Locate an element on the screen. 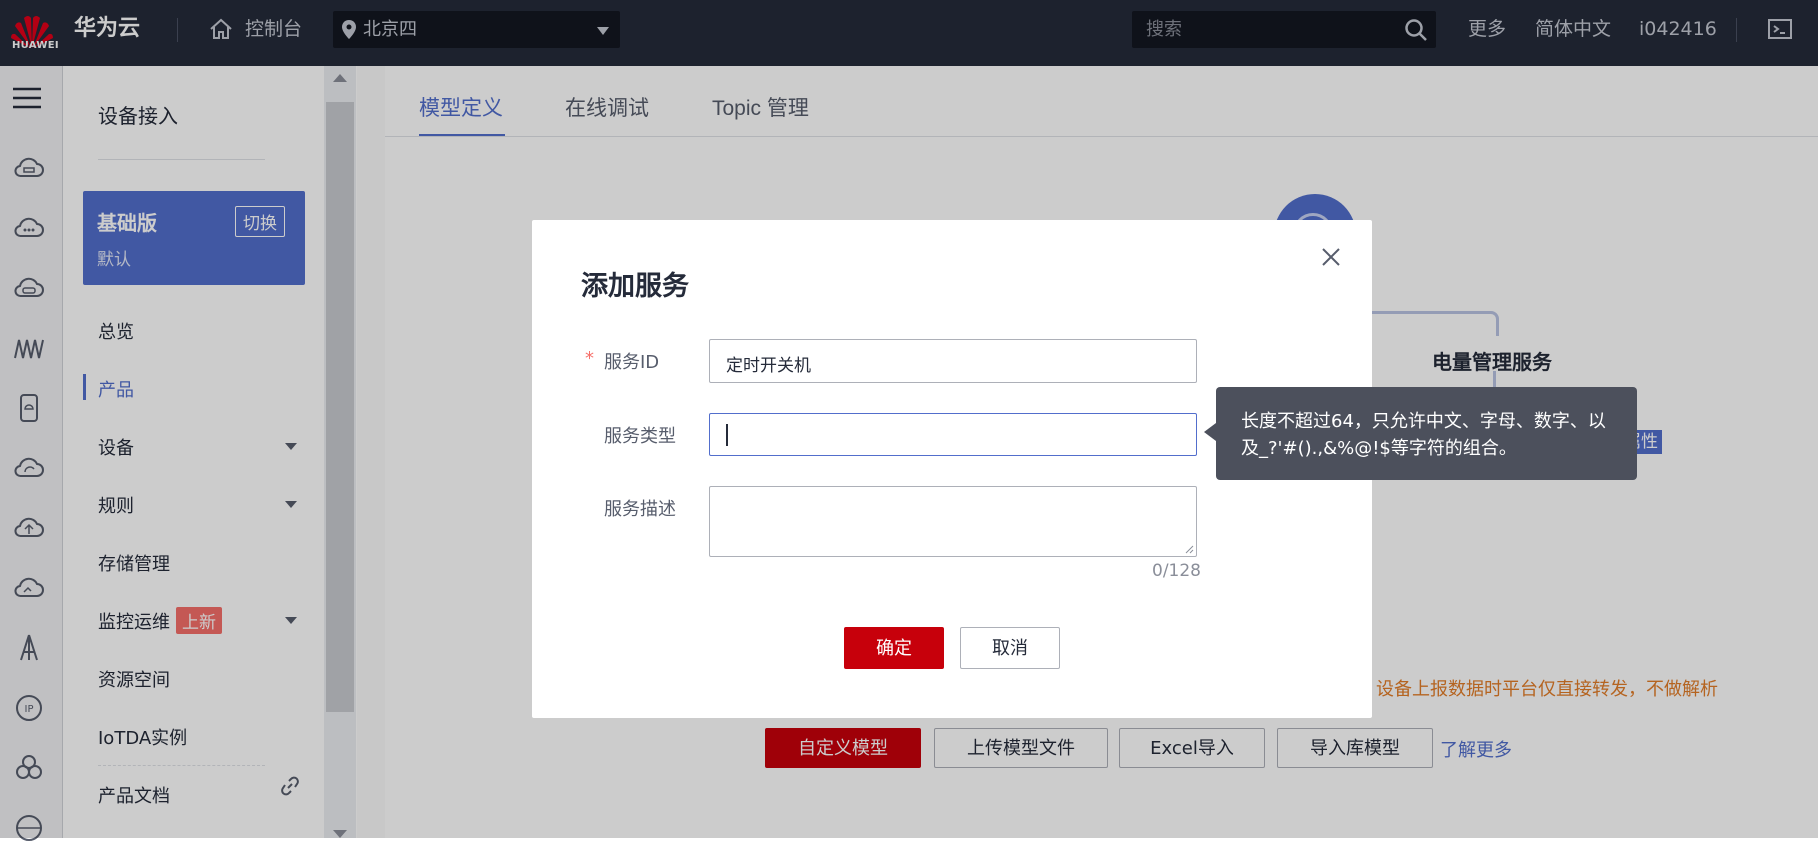 The height and width of the screenshot is (844, 1818). service-type-input is located at coordinates (953, 434).